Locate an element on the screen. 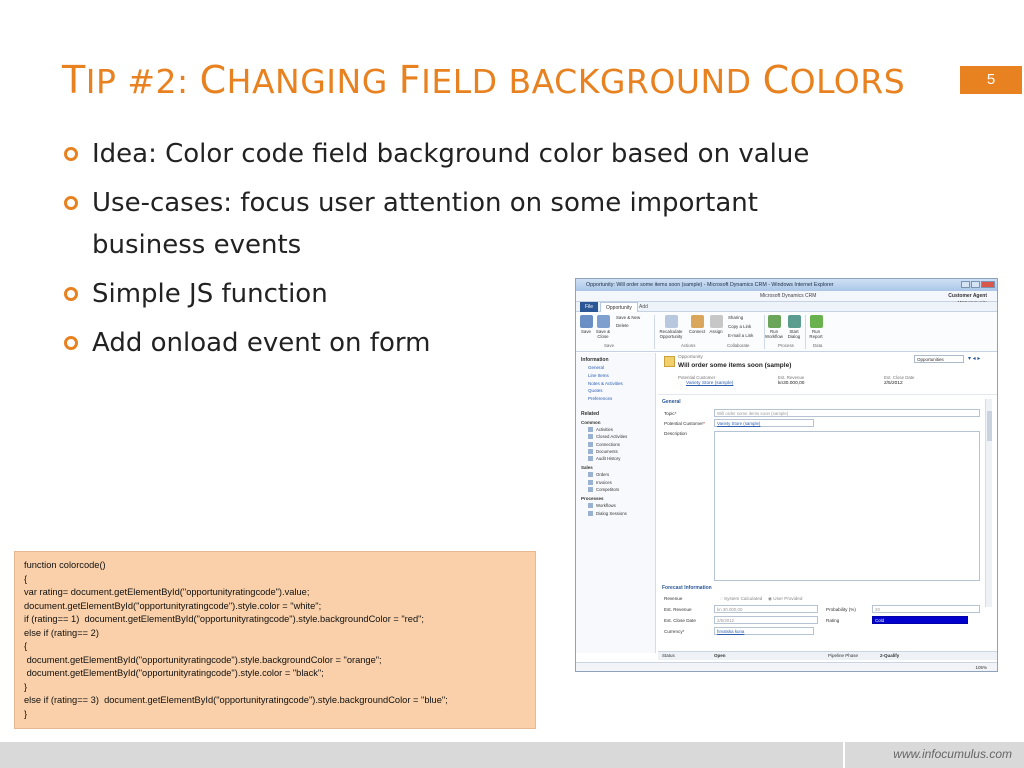 The width and height of the screenshot is (1024, 768). est-revenue-field: kn 30.000,00 is located at coordinates (766, 609).